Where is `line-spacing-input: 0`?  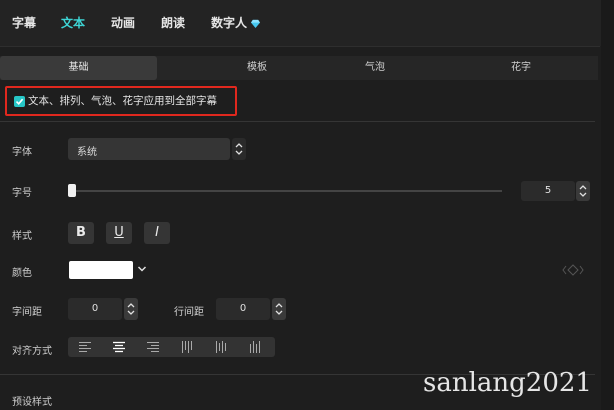
line-spacing-input: 0 is located at coordinates (243, 309).